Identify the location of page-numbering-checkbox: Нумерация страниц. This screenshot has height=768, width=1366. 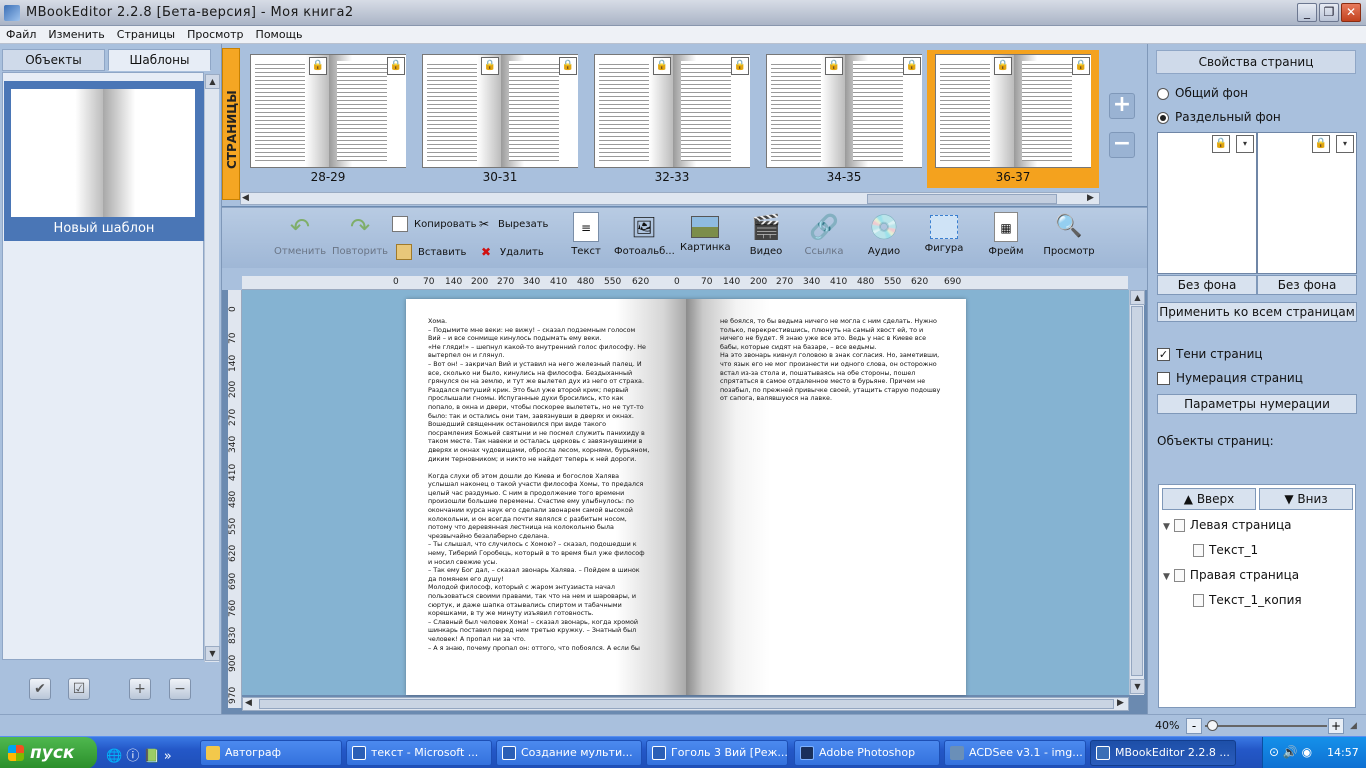
(1230, 378).